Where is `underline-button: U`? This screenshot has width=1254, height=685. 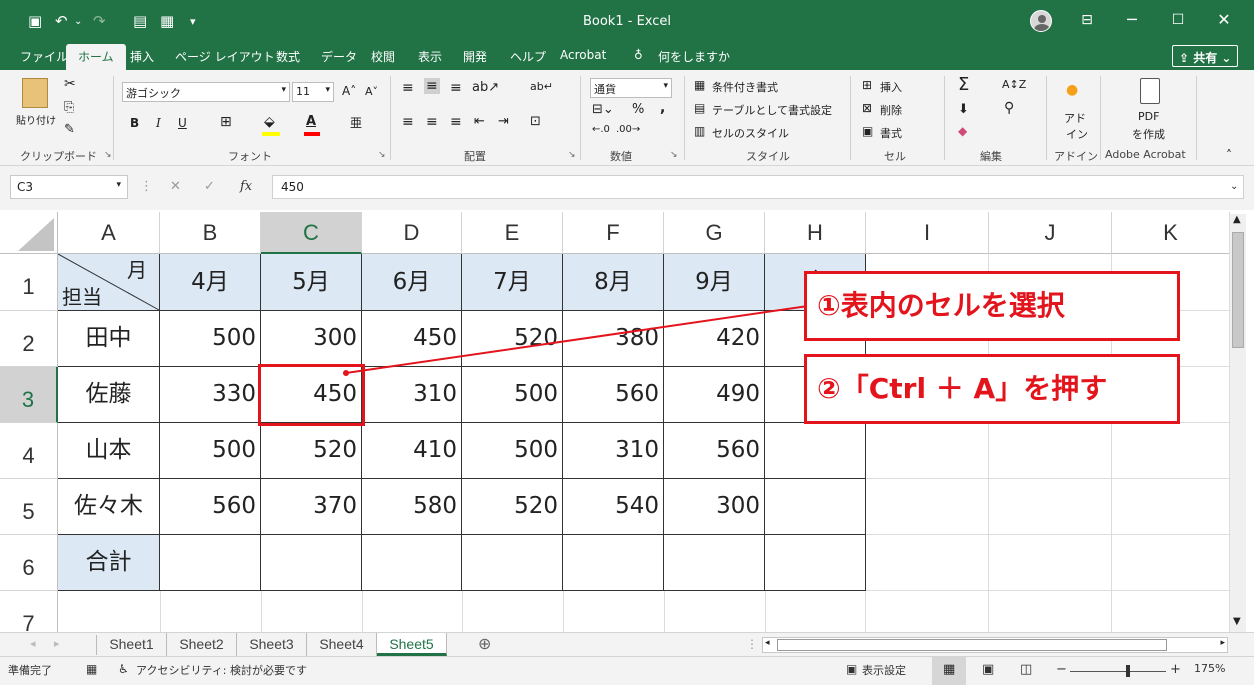 underline-button: U is located at coordinates (182, 123).